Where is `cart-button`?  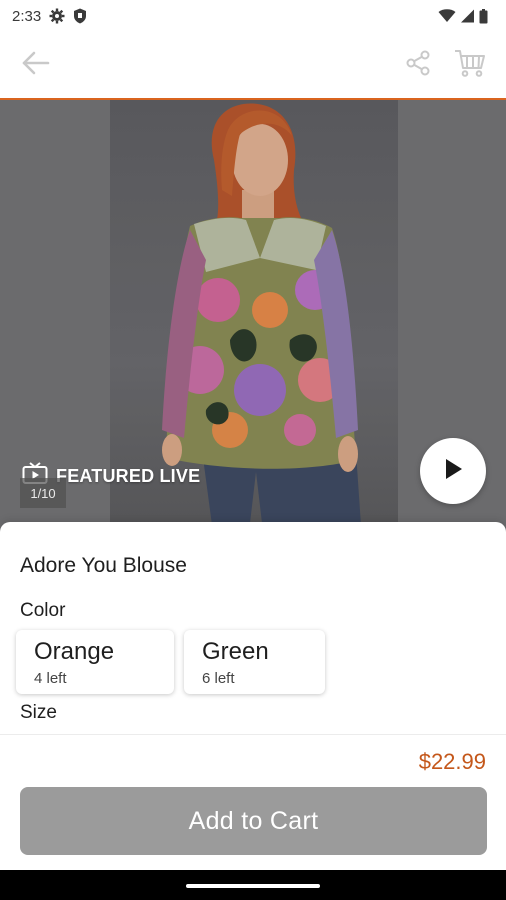 cart-button is located at coordinates (470, 65).